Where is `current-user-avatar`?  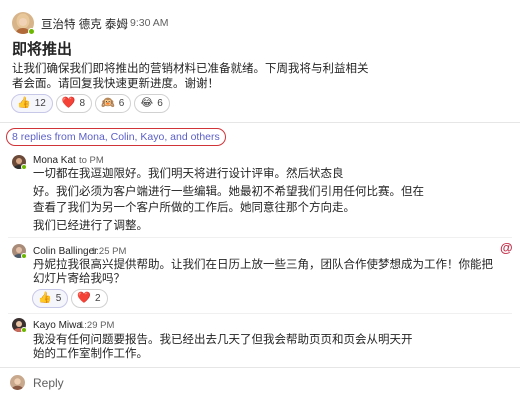 current-user-avatar is located at coordinates (17, 382).